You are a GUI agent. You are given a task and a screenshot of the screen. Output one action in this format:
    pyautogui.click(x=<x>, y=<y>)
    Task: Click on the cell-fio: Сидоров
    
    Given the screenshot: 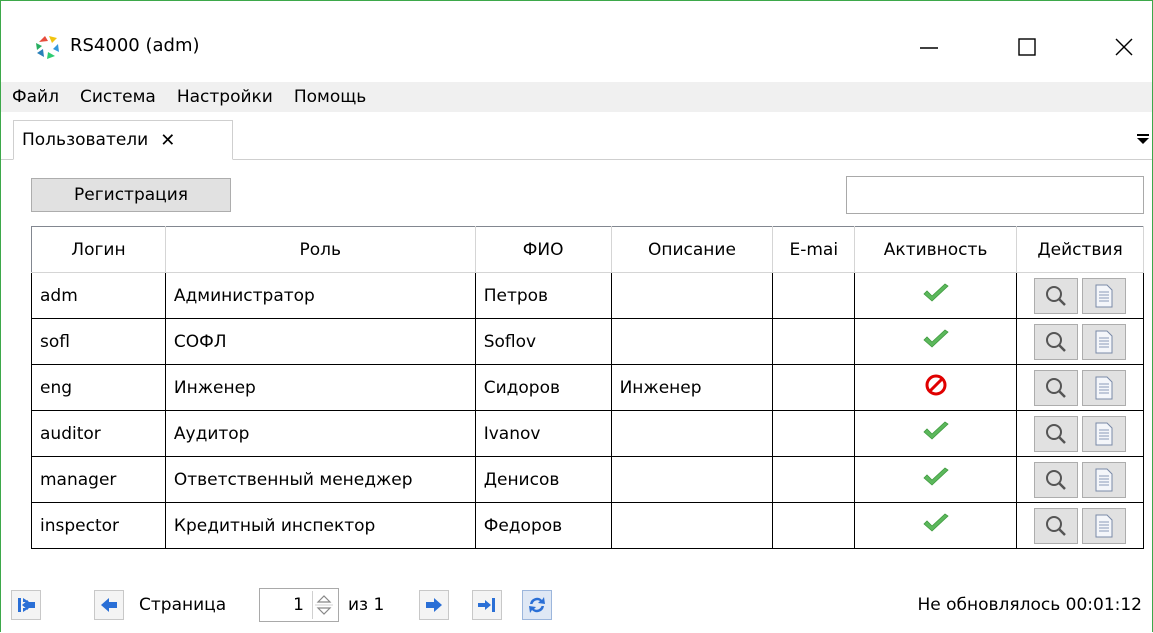 What is the action you would take?
    pyautogui.click(x=543, y=387)
    